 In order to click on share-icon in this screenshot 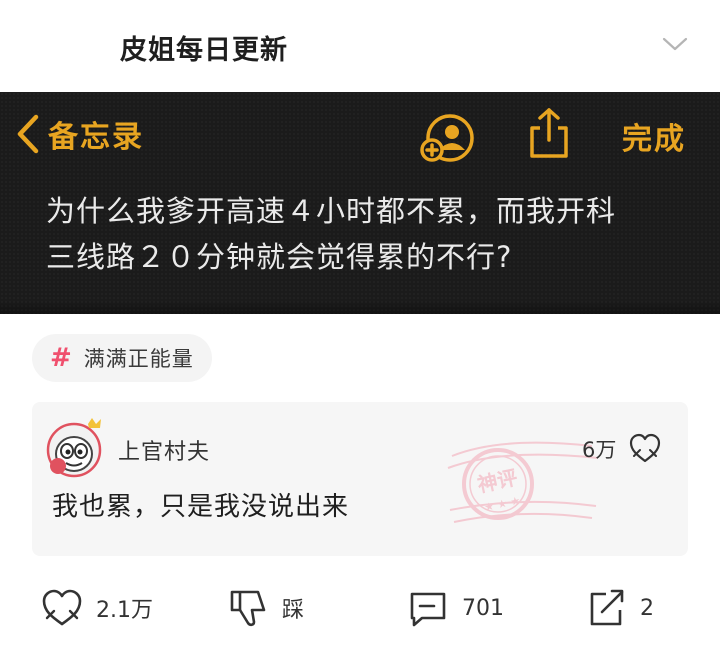, I will do `click(549, 133)`.